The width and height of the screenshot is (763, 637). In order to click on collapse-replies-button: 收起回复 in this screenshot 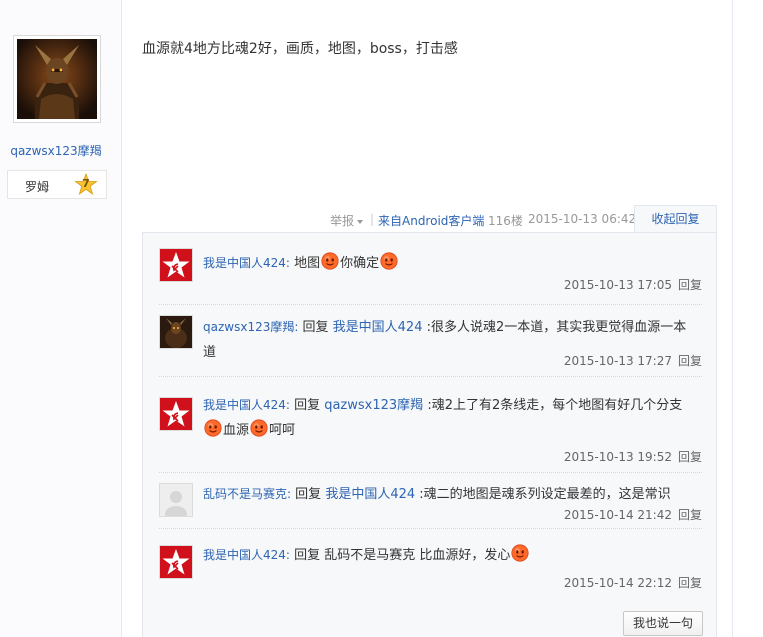, I will do `click(675, 219)`.